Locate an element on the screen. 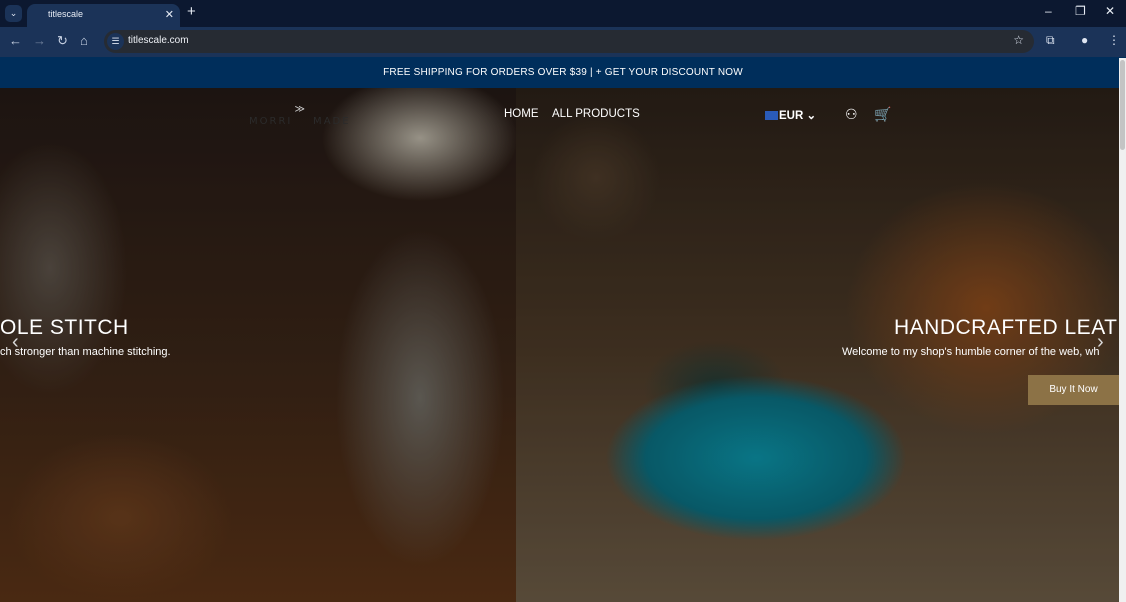 The height and width of the screenshot is (602, 1126). browser-toolbar: ← → ↻ ⌂ ☰ titlescale.com ☆ ⧉ ● ⋮ is located at coordinates (563, 42).